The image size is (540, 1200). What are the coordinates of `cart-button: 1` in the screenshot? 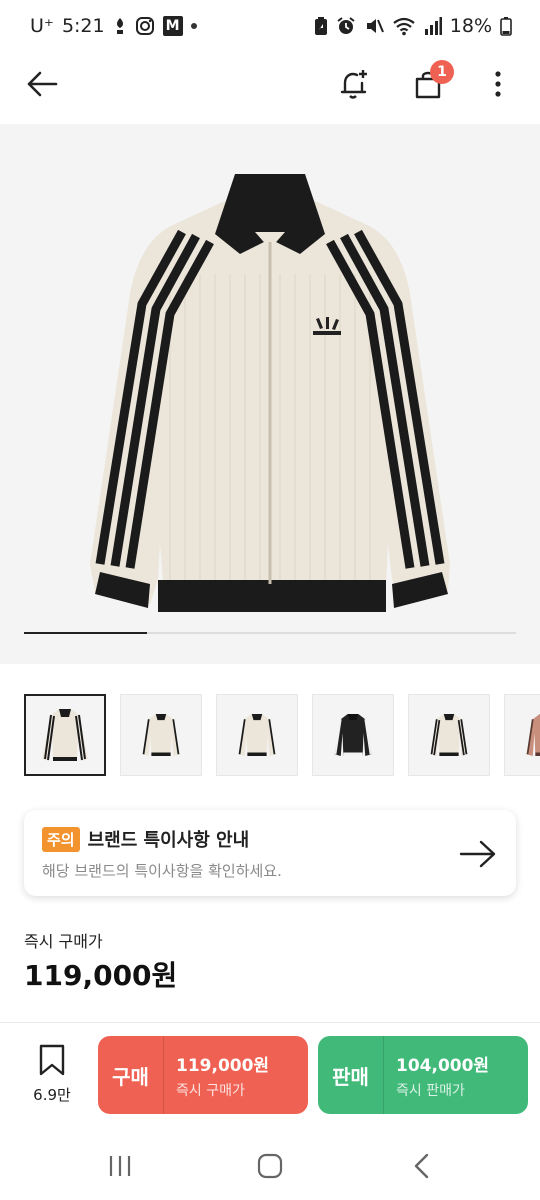 It's located at (430, 83).